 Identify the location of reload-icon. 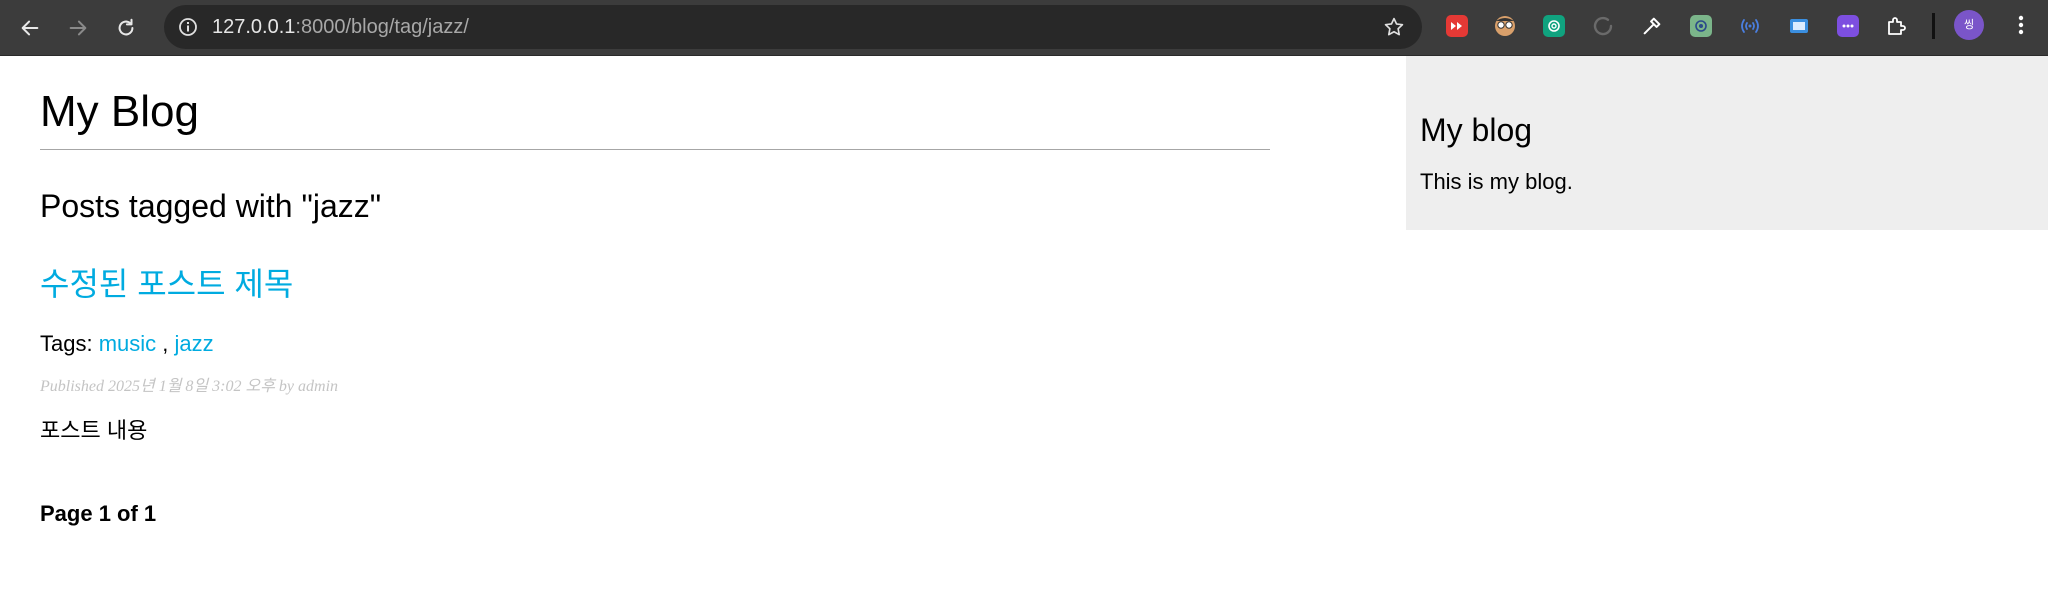
(126, 27).